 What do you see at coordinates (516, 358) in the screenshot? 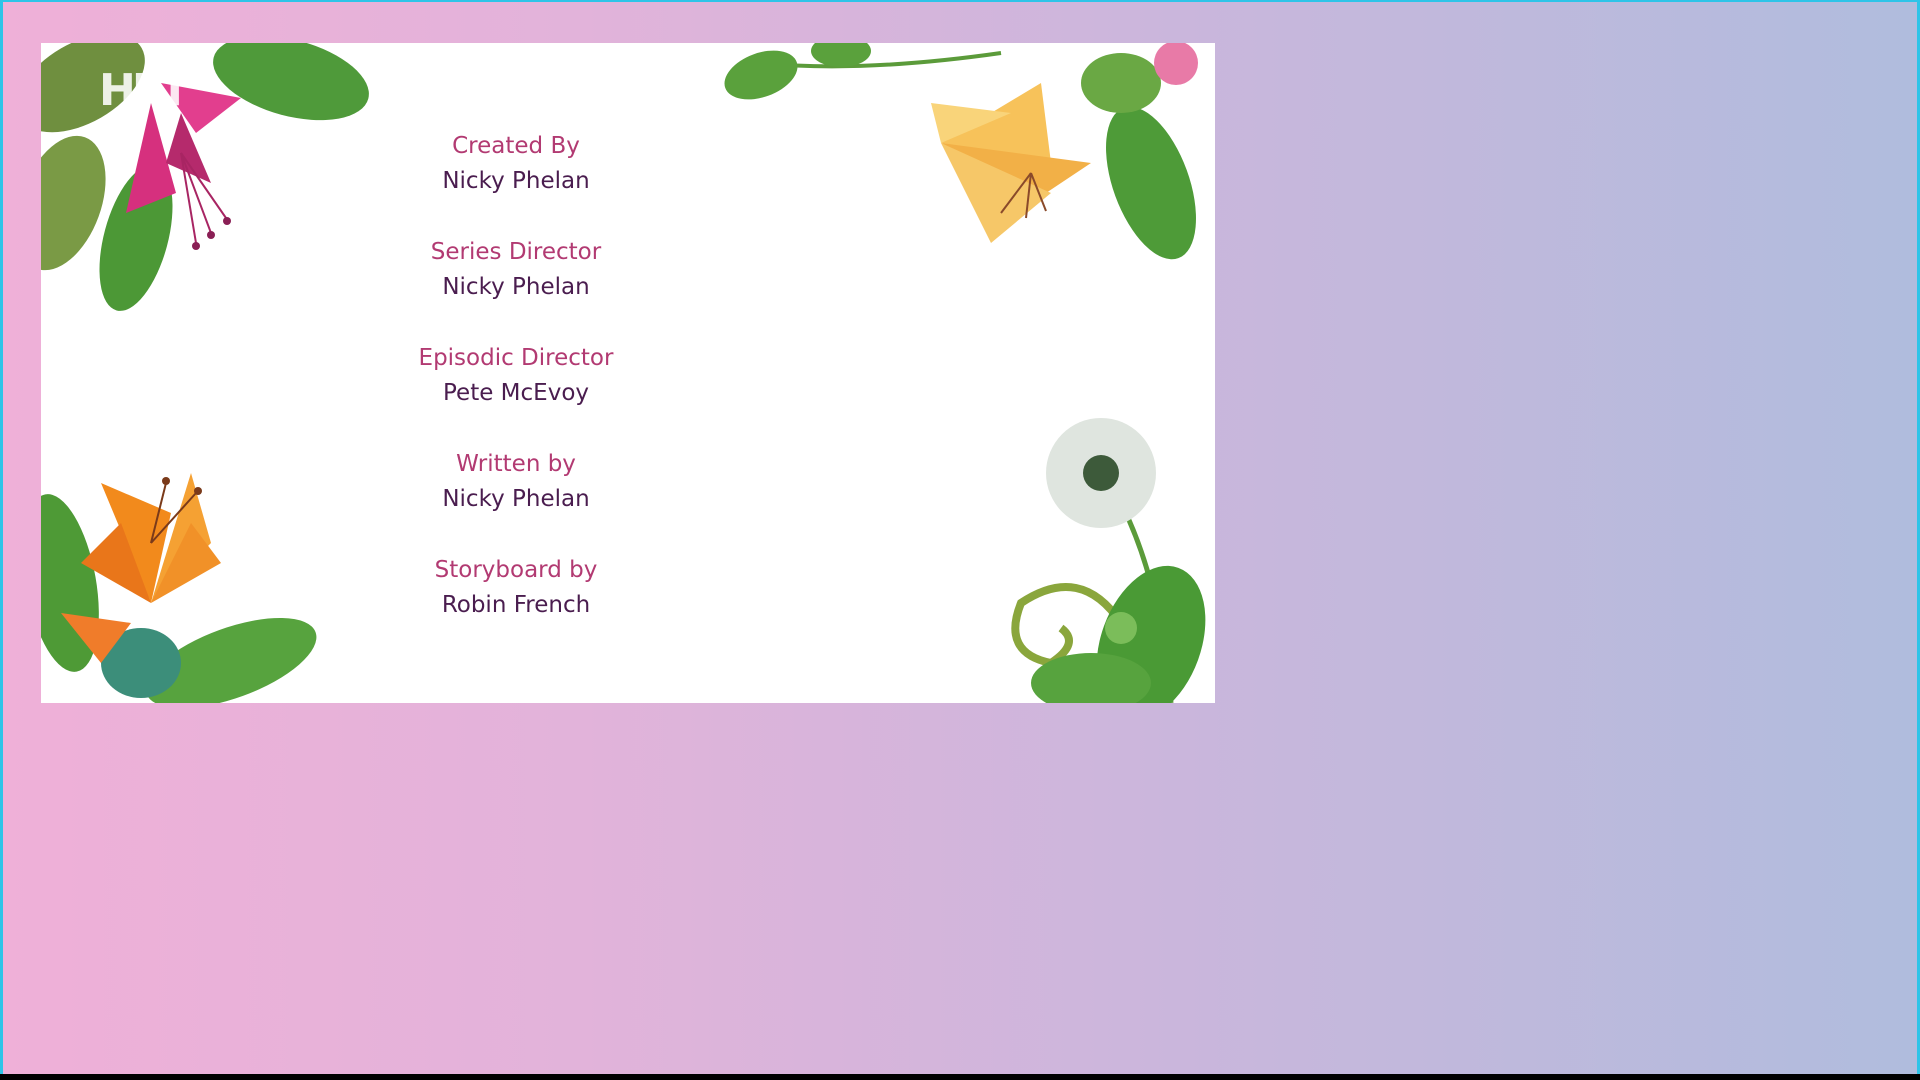
I see `credit-role: Episodic Director` at bounding box center [516, 358].